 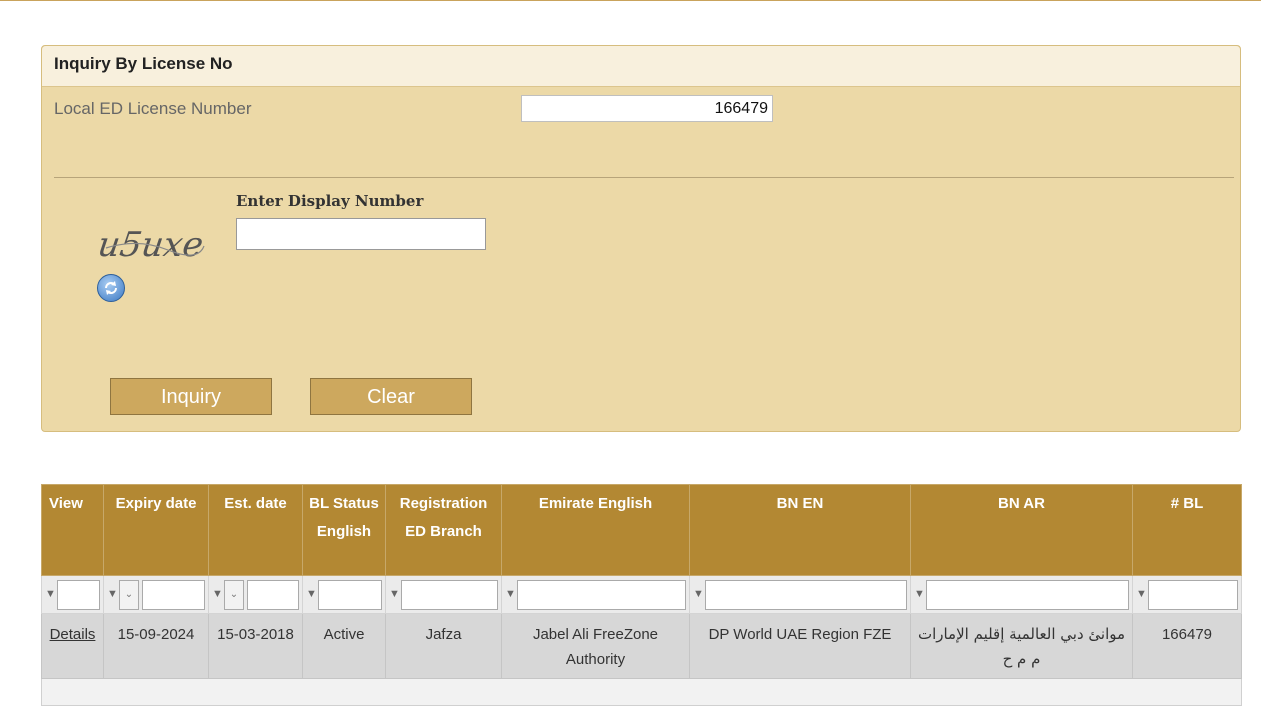 What do you see at coordinates (156, 646) in the screenshot?
I see `cell-expiry-date: 15-09-2024` at bounding box center [156, 646].